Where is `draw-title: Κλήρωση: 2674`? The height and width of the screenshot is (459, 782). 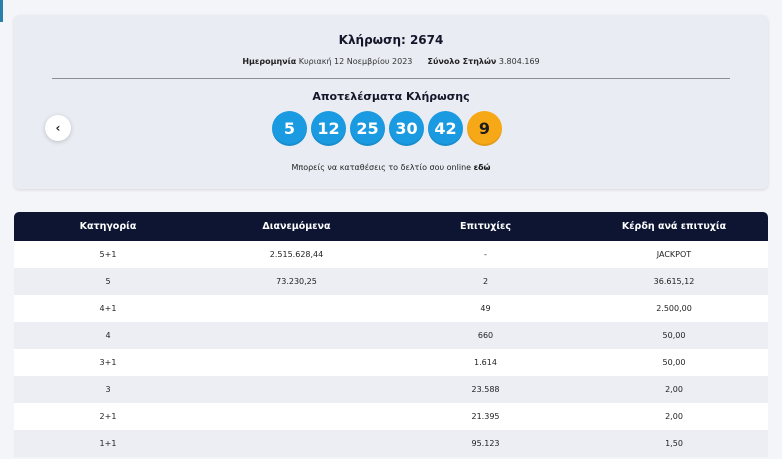
draw-title: Κλήρωση: 2674 is located at coordinates (391, 40).